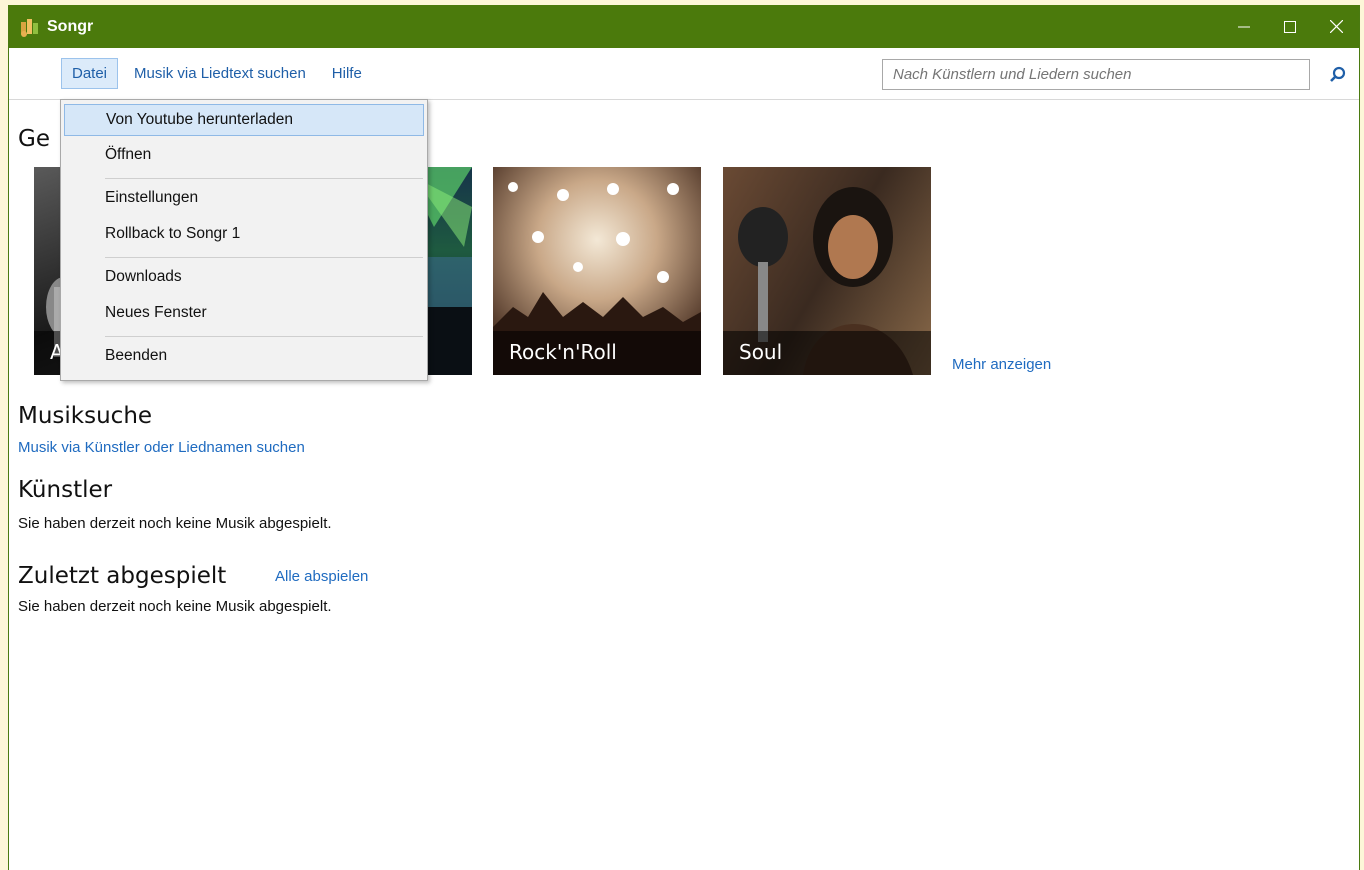  What do you see at coordinates (70, 26) in the screenshot?
I see `app-title: Songr` at bounding box center [70, 26].